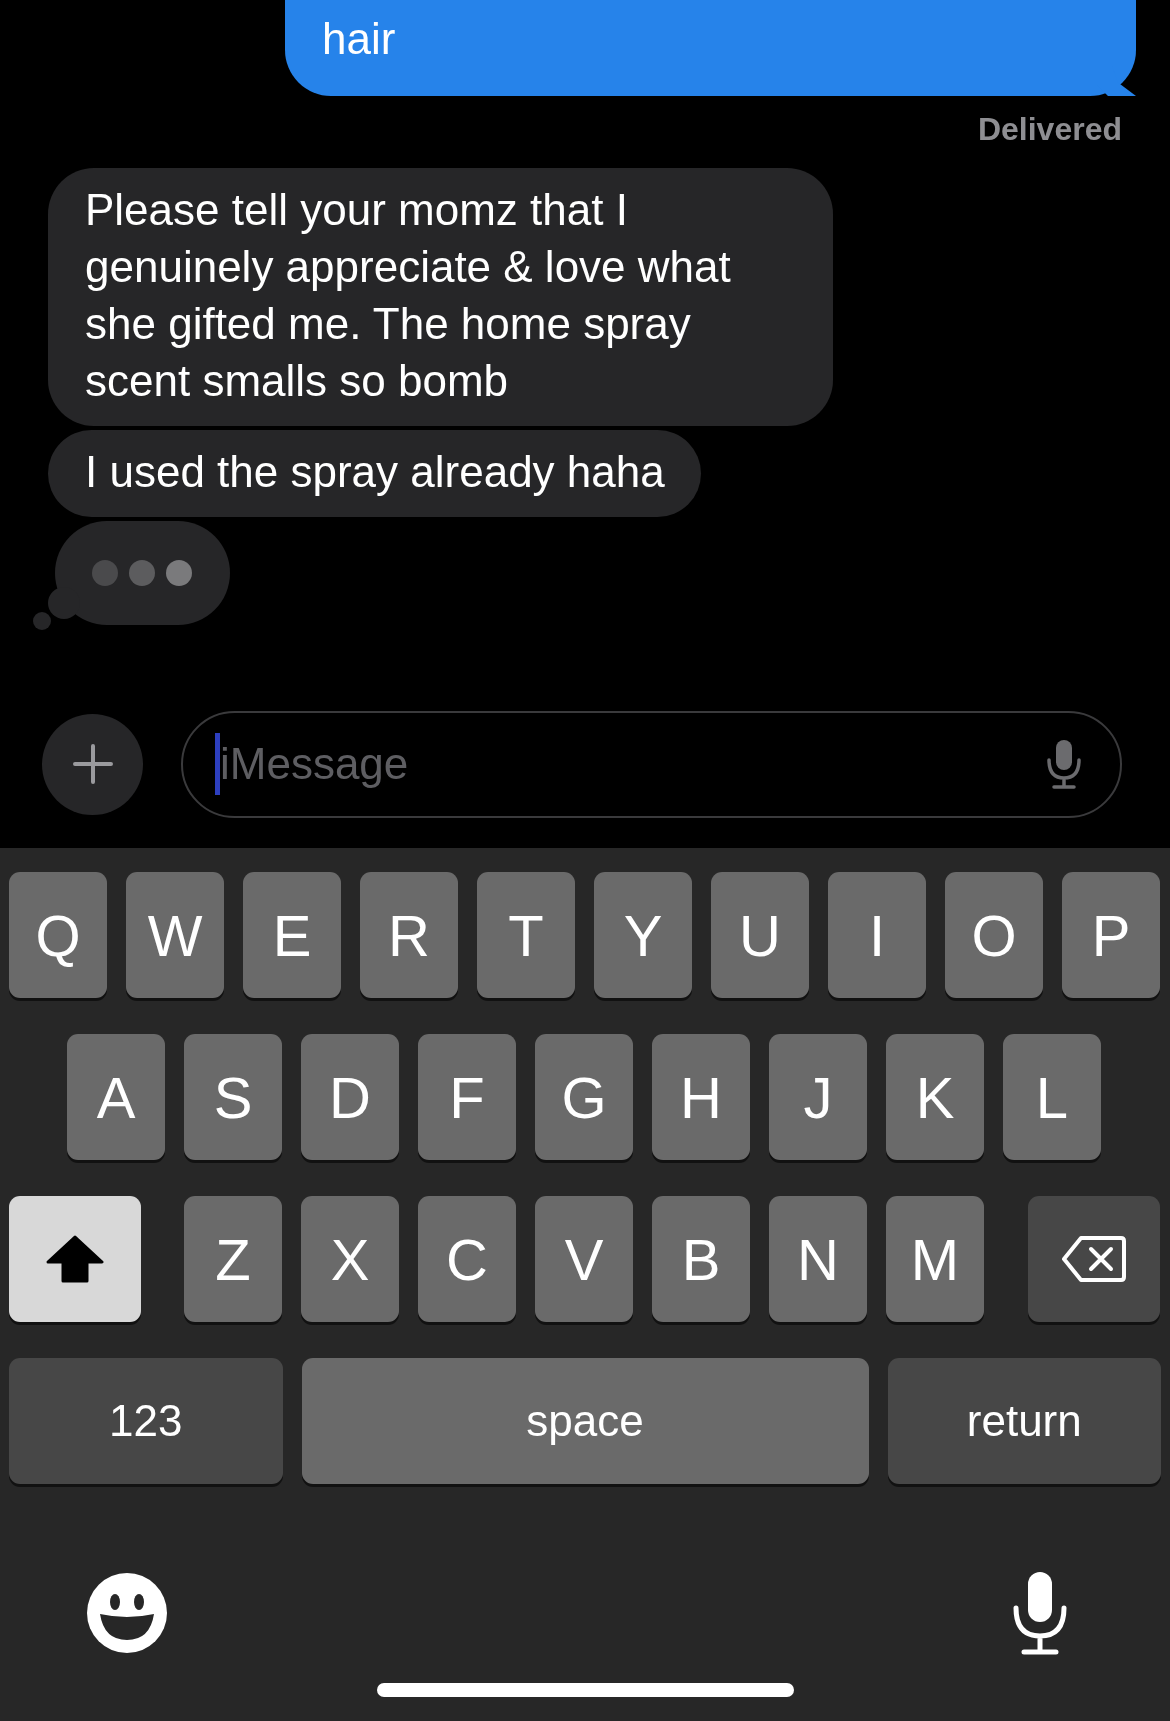 This screenshot has height=1721, width=1170. I want to click on keyboard-key: I, so click(877, 935).